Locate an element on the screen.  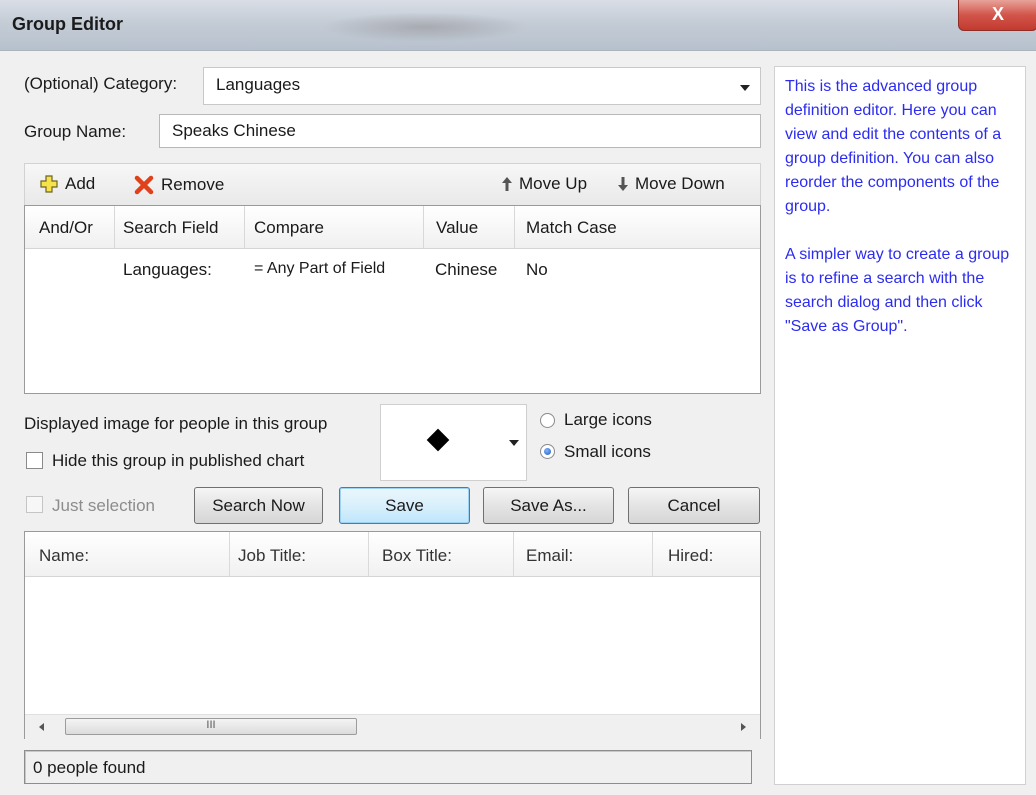
just-selection-label: Just selection is located at coordinates (103, 506).